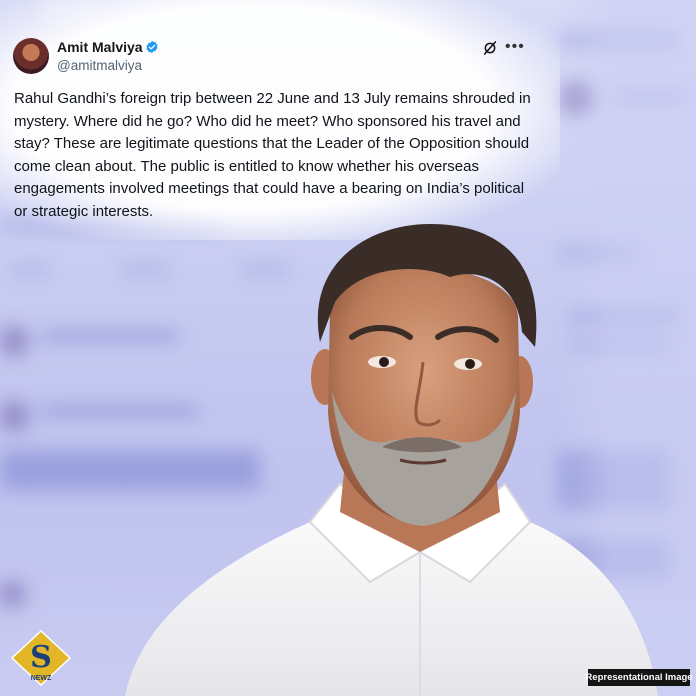  What do you see at coordinates (639, 677) in the screenshot?
I see `image-caption: Representational Image` at bounding box center [639, 677].